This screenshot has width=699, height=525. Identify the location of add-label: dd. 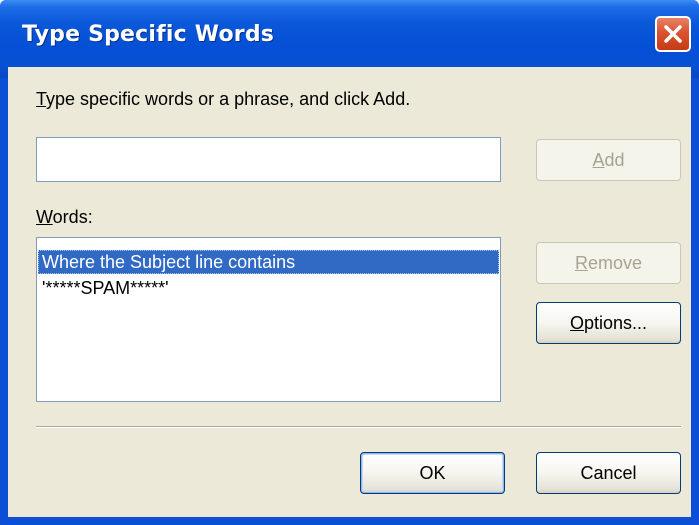
(614, 160).